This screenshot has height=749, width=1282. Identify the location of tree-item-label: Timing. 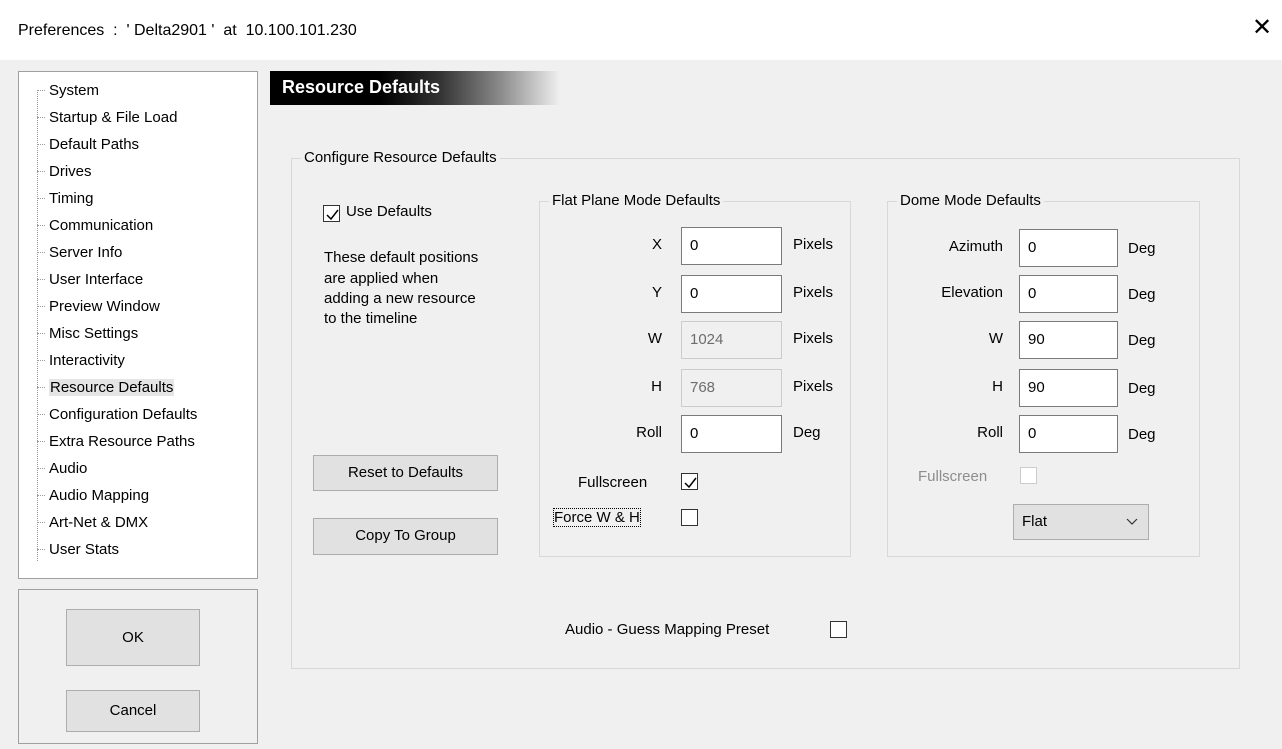
(71, 198).